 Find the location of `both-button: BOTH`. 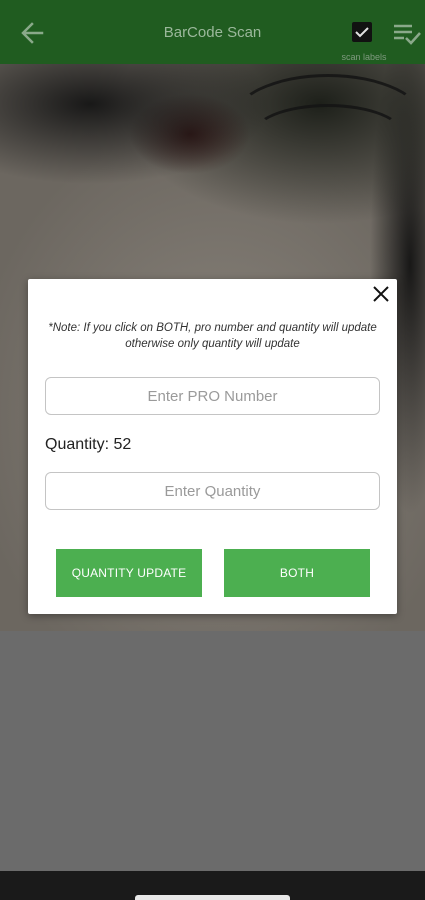

both-button: BOTH is located at coordinates (297, 573).